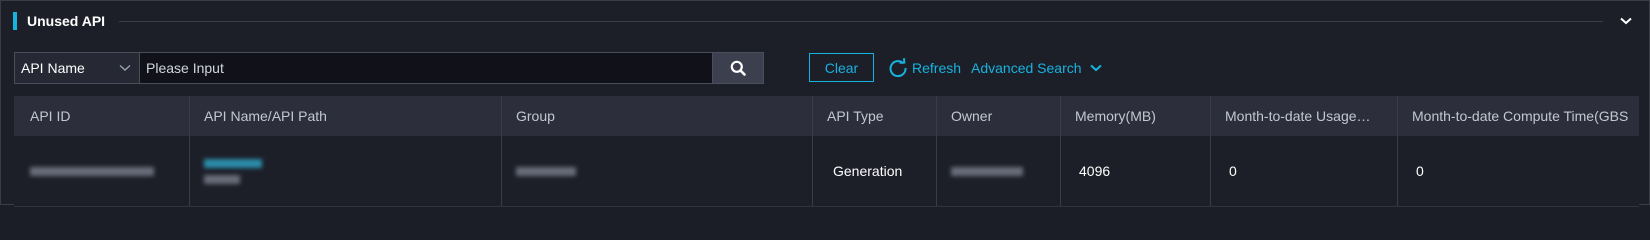 This screenshot has width=1650, height=240. Describe the element at coordinates (657, 116) in the screenshot. I see `column-header-group: Group` at that location.